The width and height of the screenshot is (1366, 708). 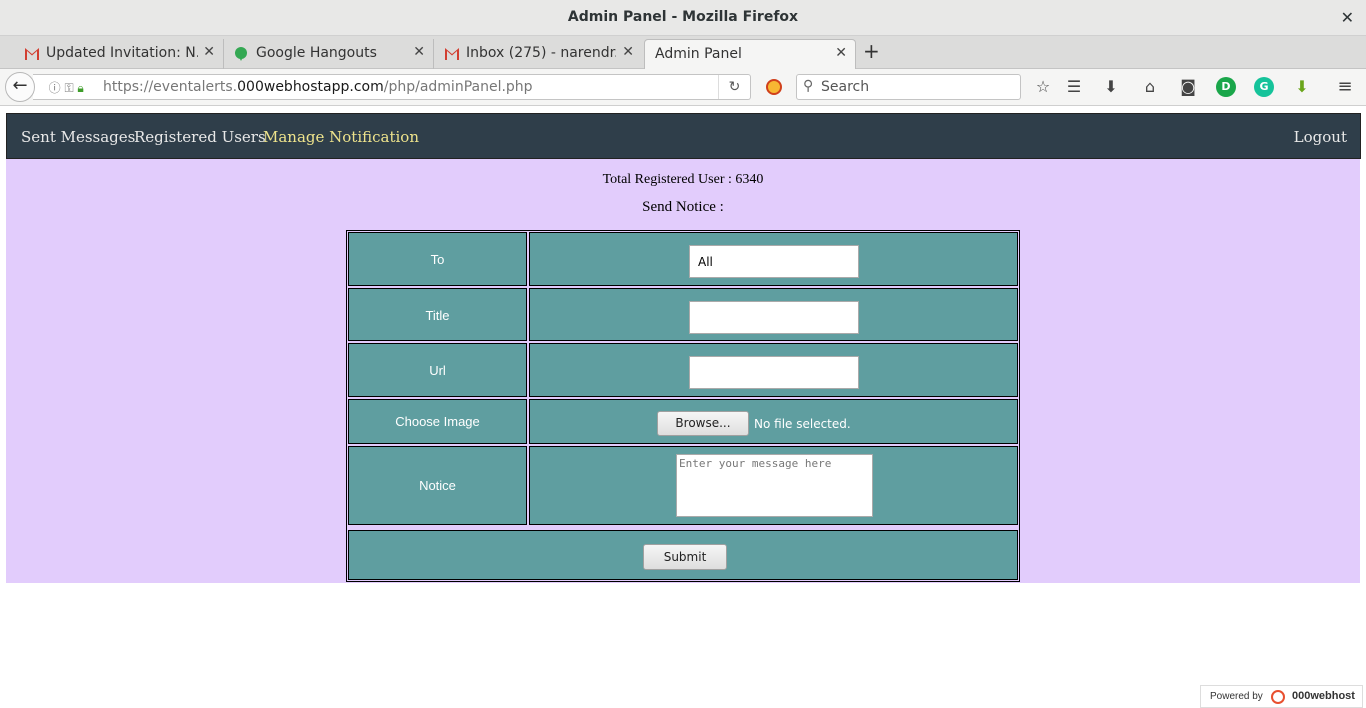 What do you see at coordinates (1074, 87) in the screenshot?
I see `reader-list-icon: ☰` at bounding box center [1074, 87].